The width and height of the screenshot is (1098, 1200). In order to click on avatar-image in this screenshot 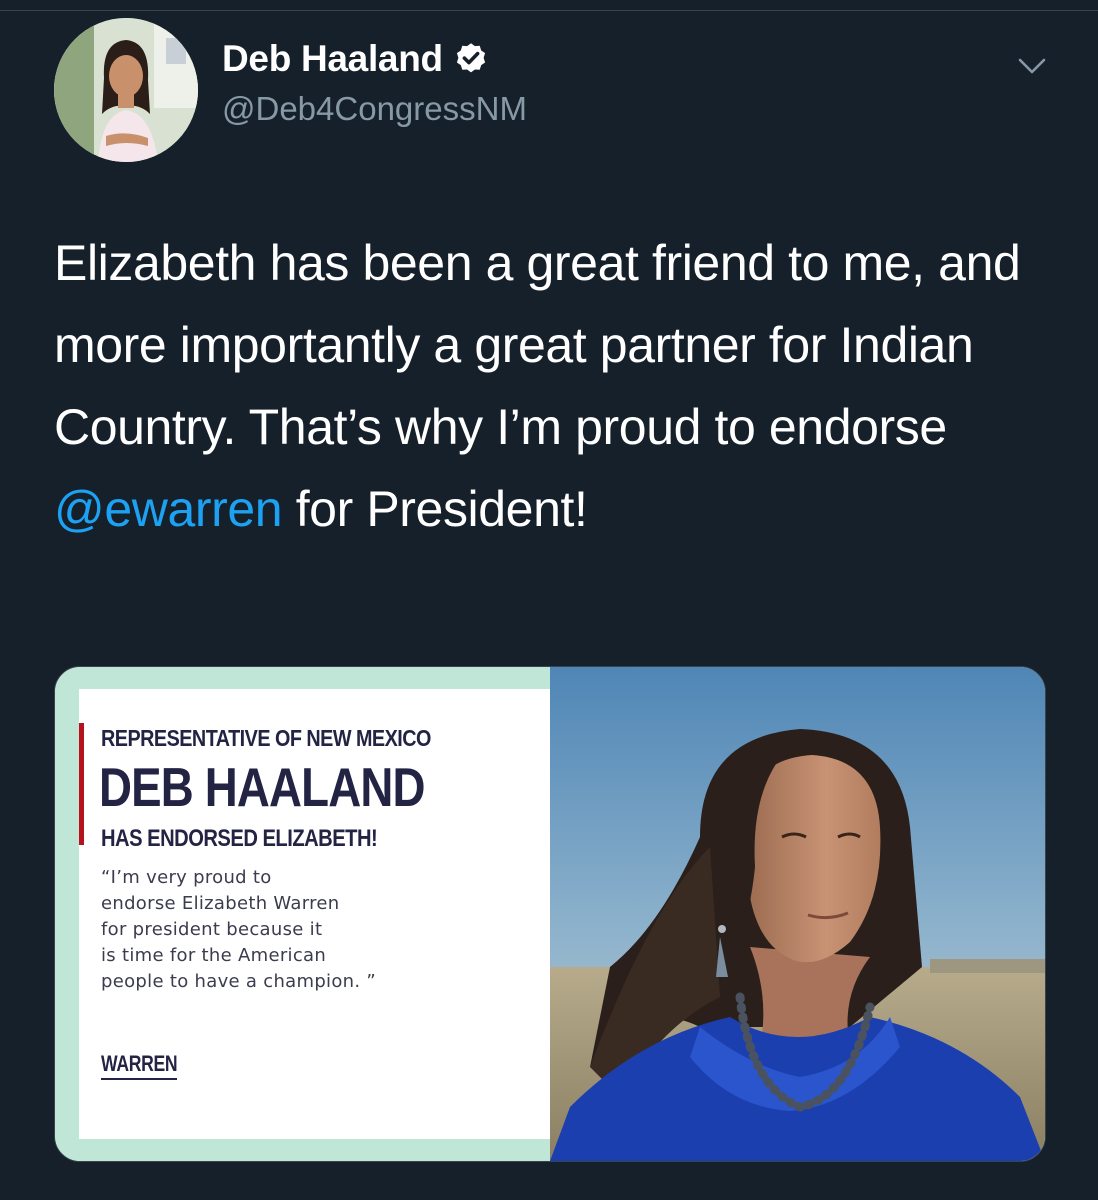, I will do `click(126, 90)`.